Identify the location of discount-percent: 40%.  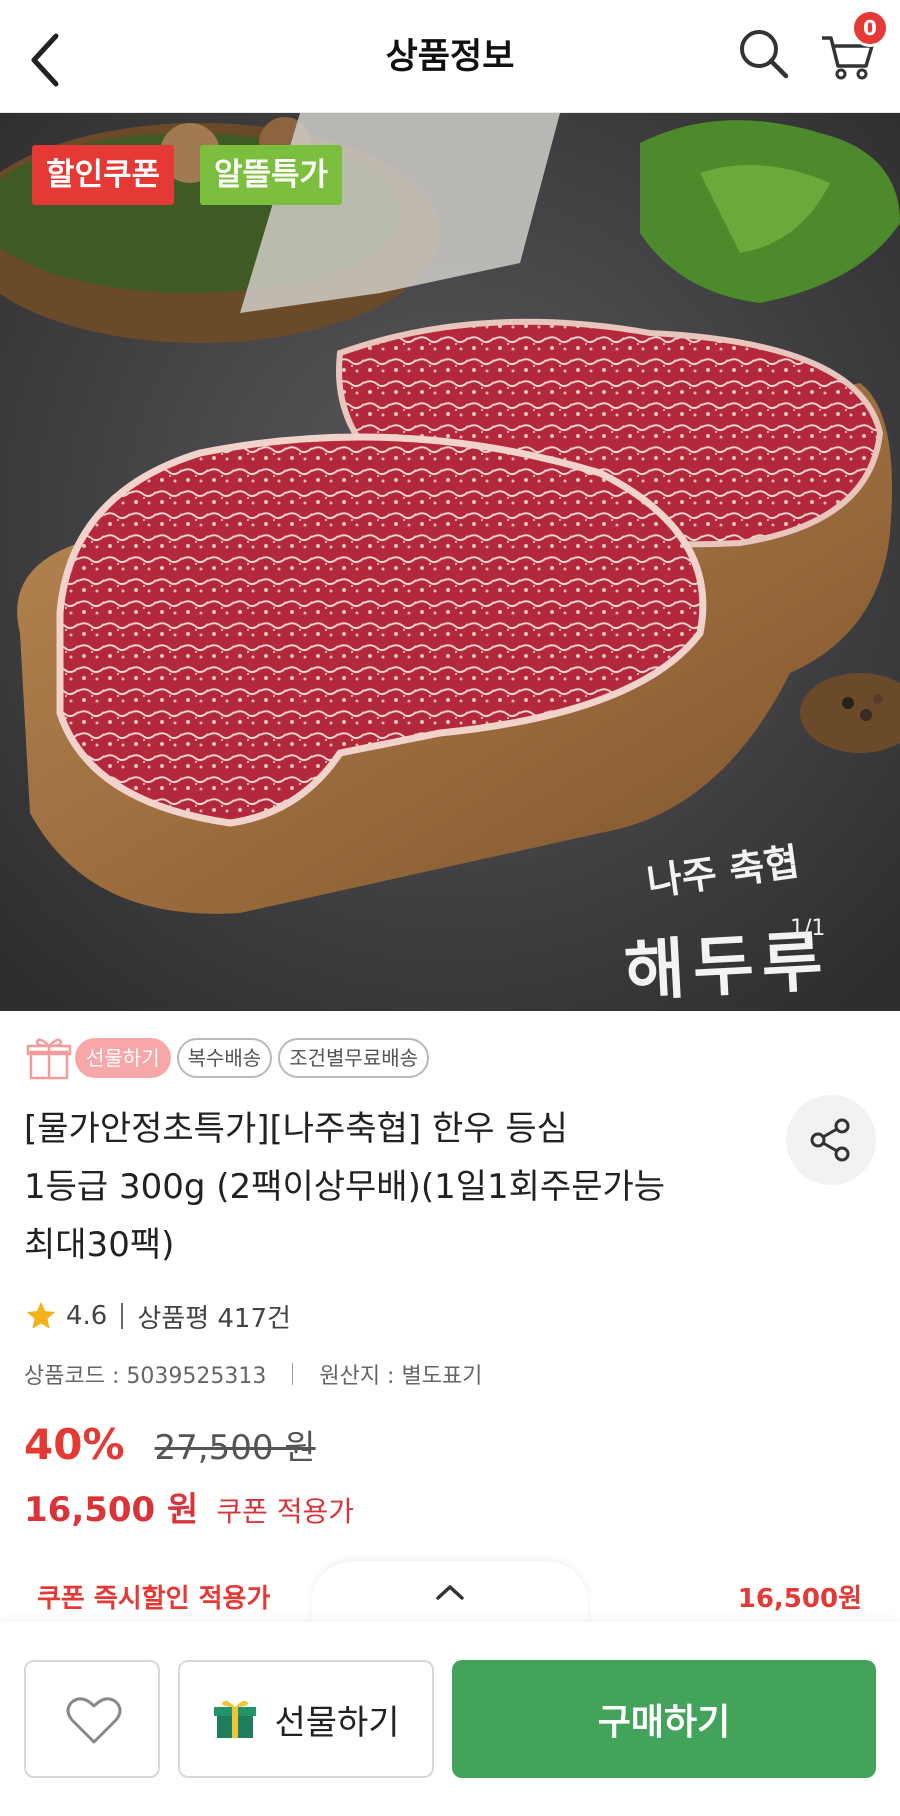
(74, 1444).